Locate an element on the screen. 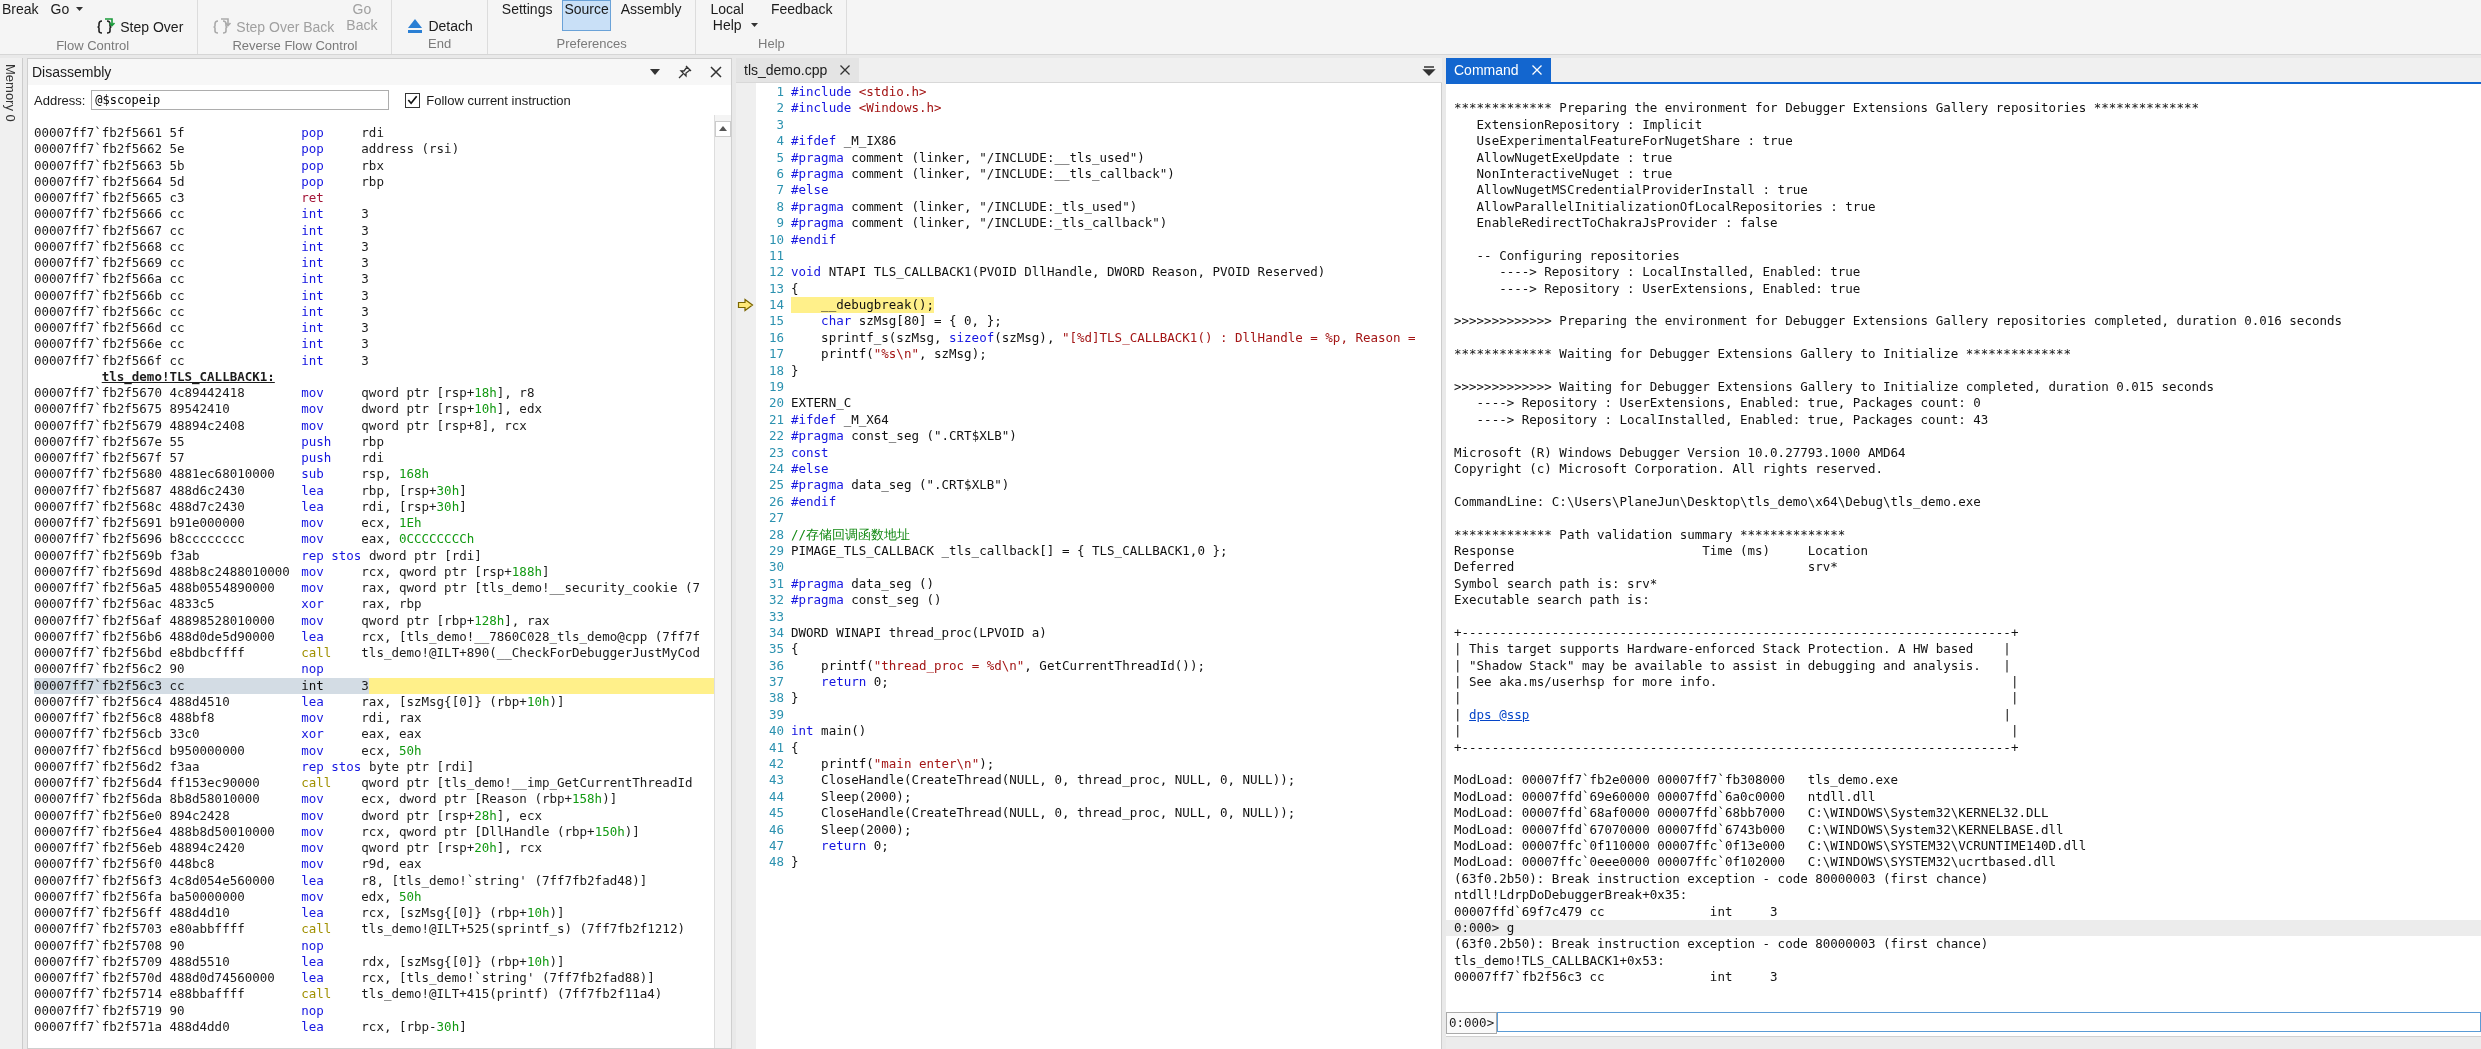 The image size is (2481, 1049). line-number: 26 is located at coordinates (775, 502).